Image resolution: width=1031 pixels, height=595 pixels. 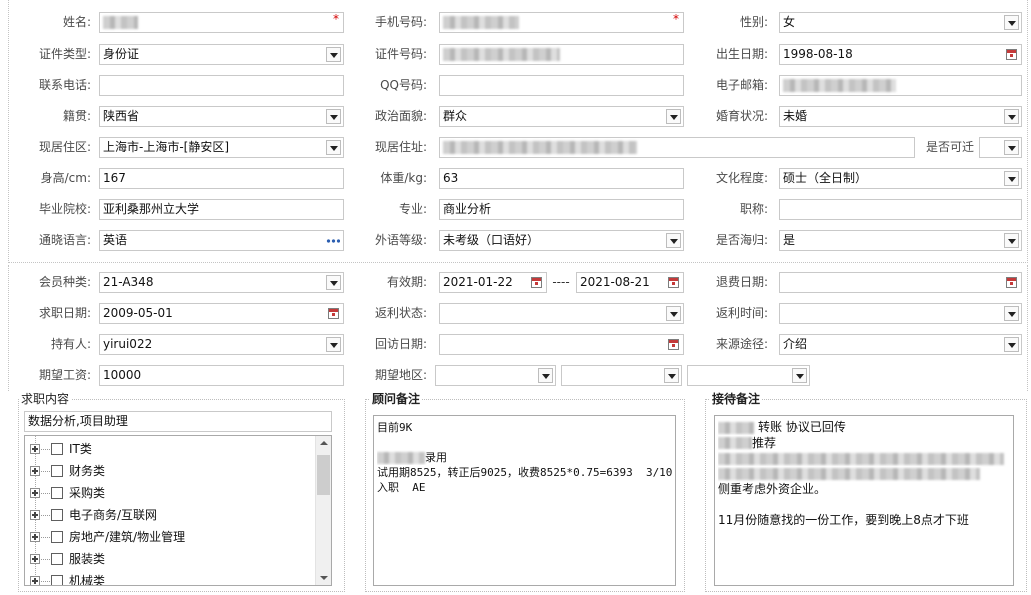 I want to click on height-input: 167, so click(x=221, y=178).